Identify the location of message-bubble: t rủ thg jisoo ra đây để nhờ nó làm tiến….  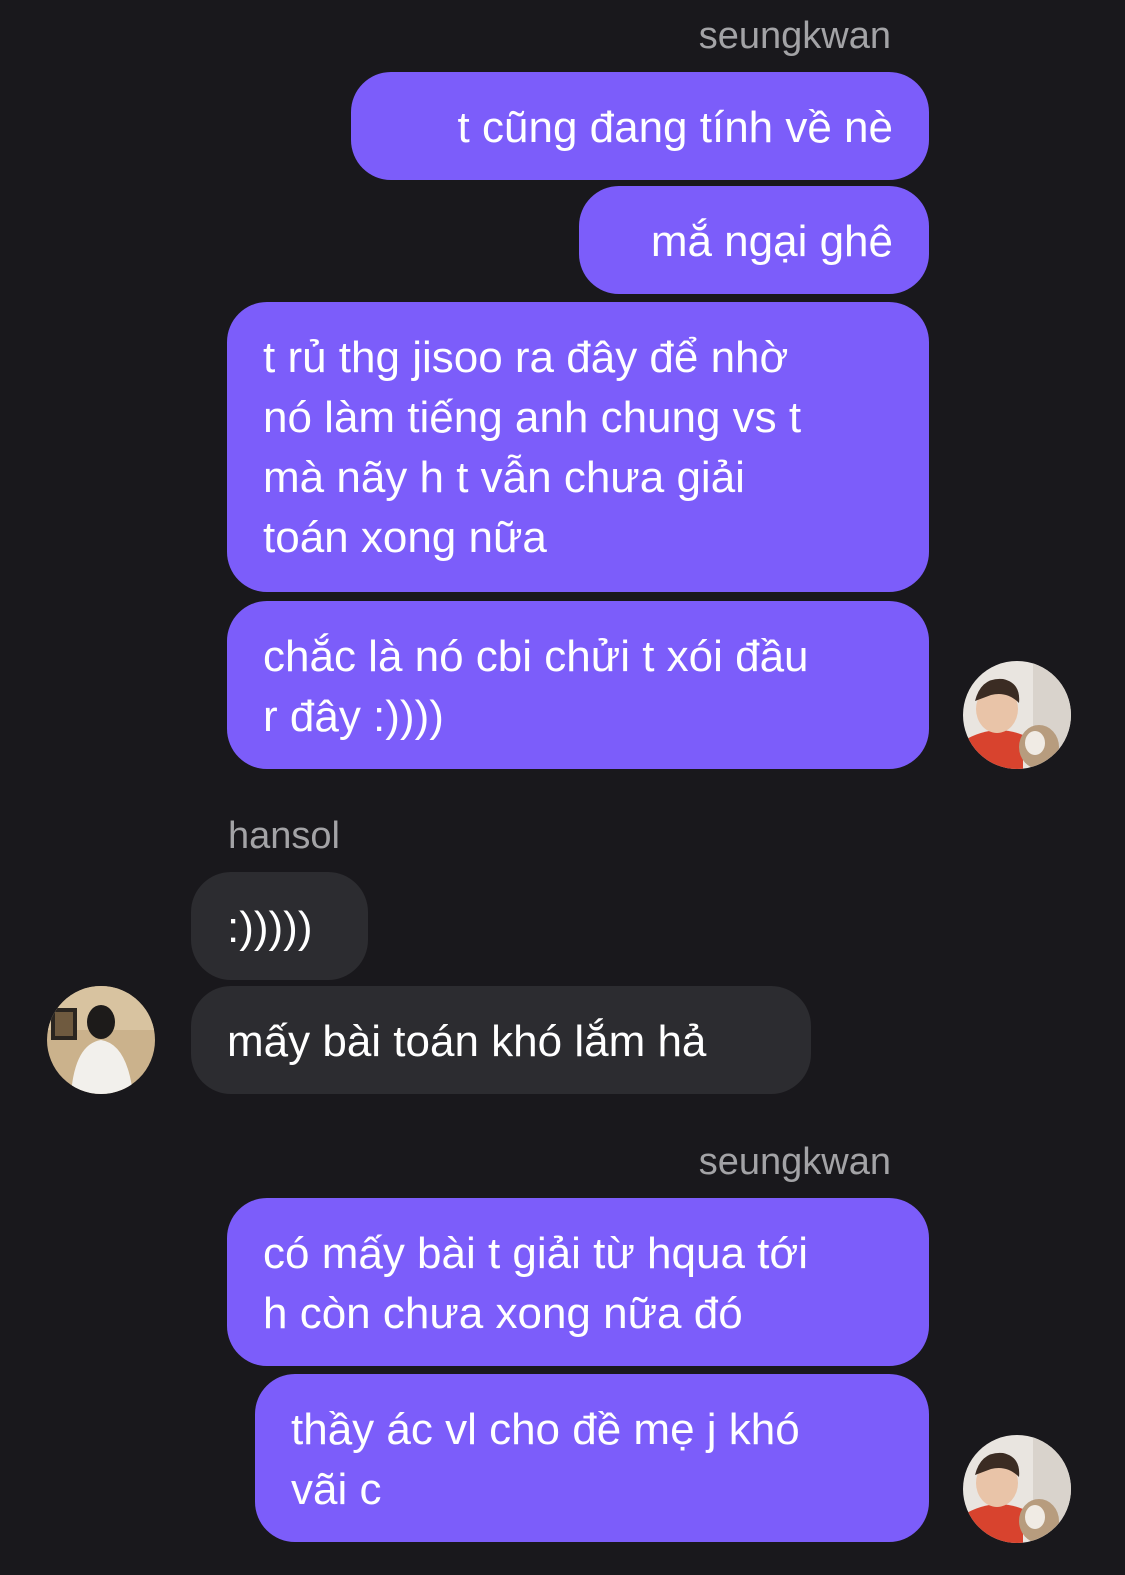
(578, 447).